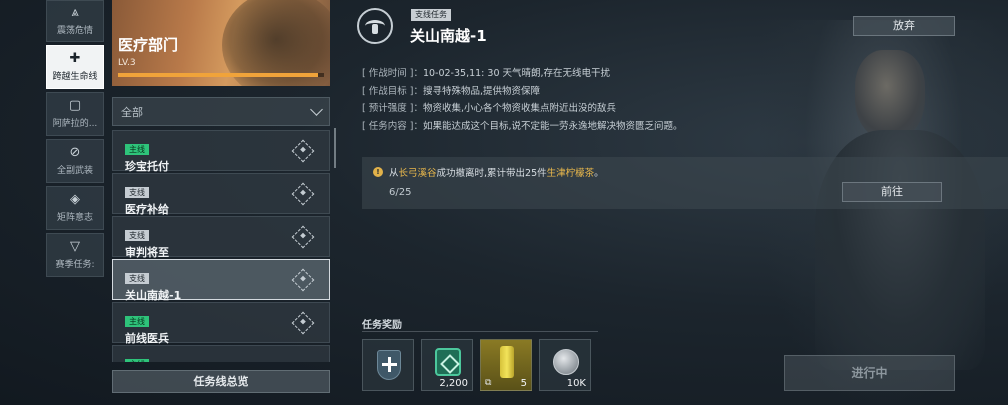 The image size is (1008, 405). I want to click on reward-item: 10K, so click(565, 365).